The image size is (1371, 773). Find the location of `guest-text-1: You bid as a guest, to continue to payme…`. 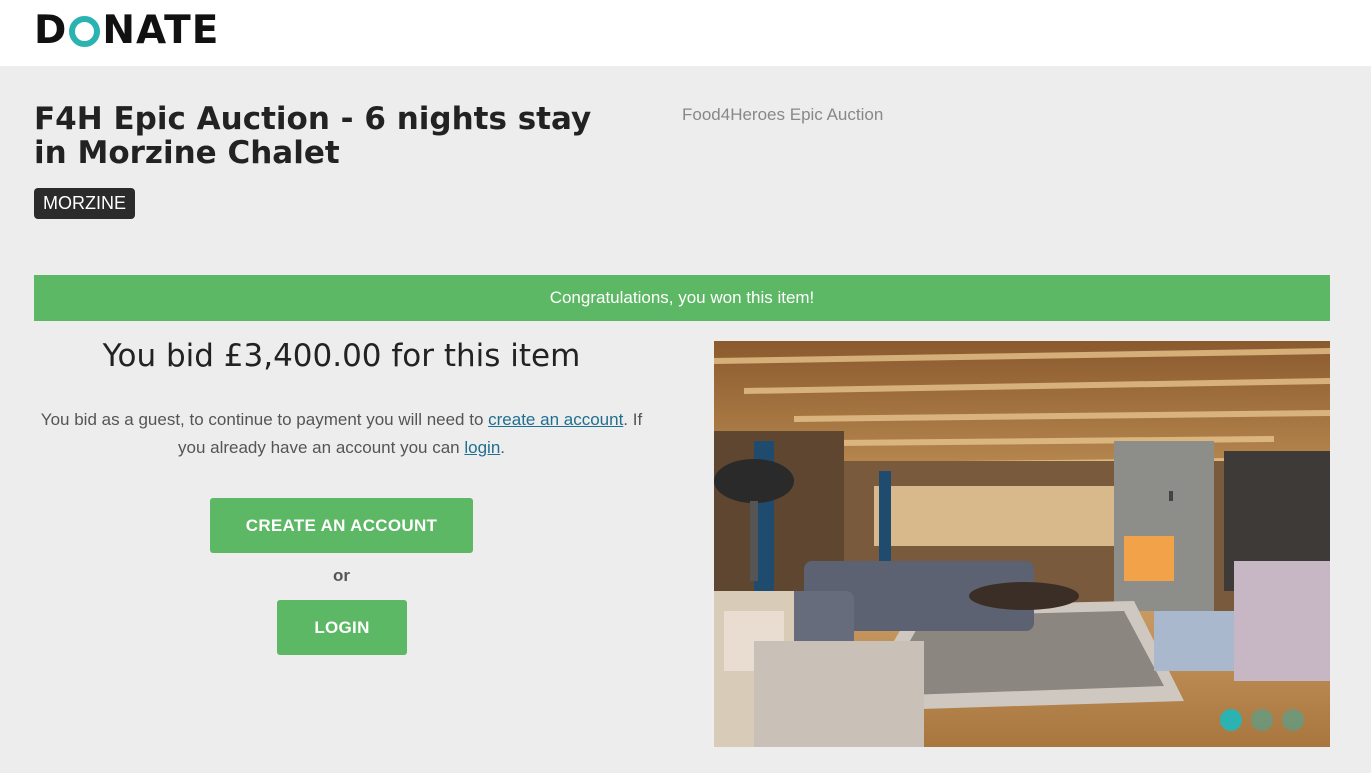

guest-text-1: You bid as a guest, to continue to payme… is located at coordinates (264, 419).